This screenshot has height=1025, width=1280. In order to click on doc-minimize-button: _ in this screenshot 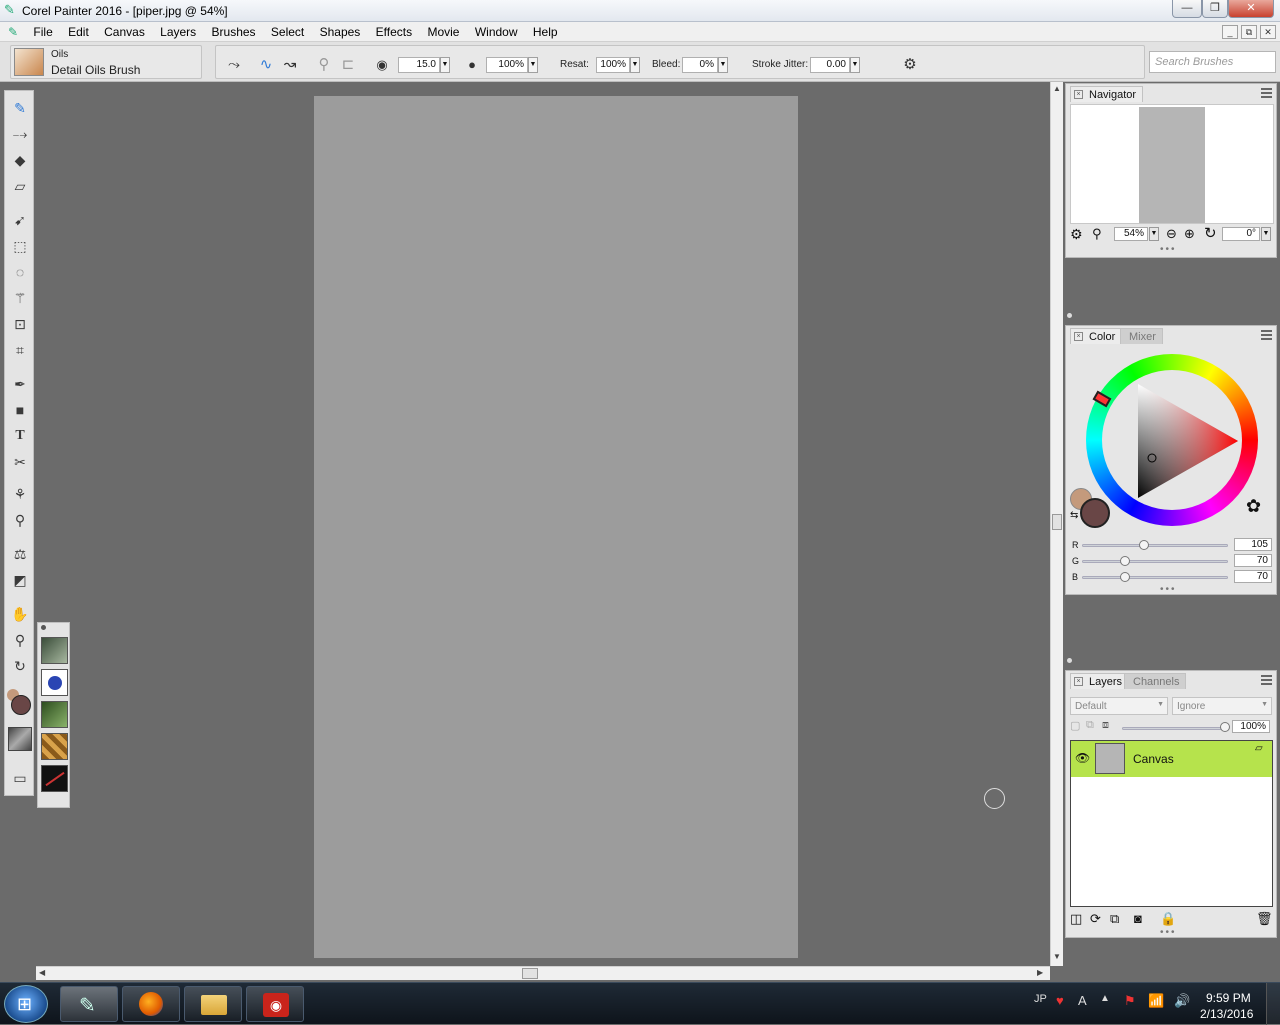, I will do `click(1230, 32)`.